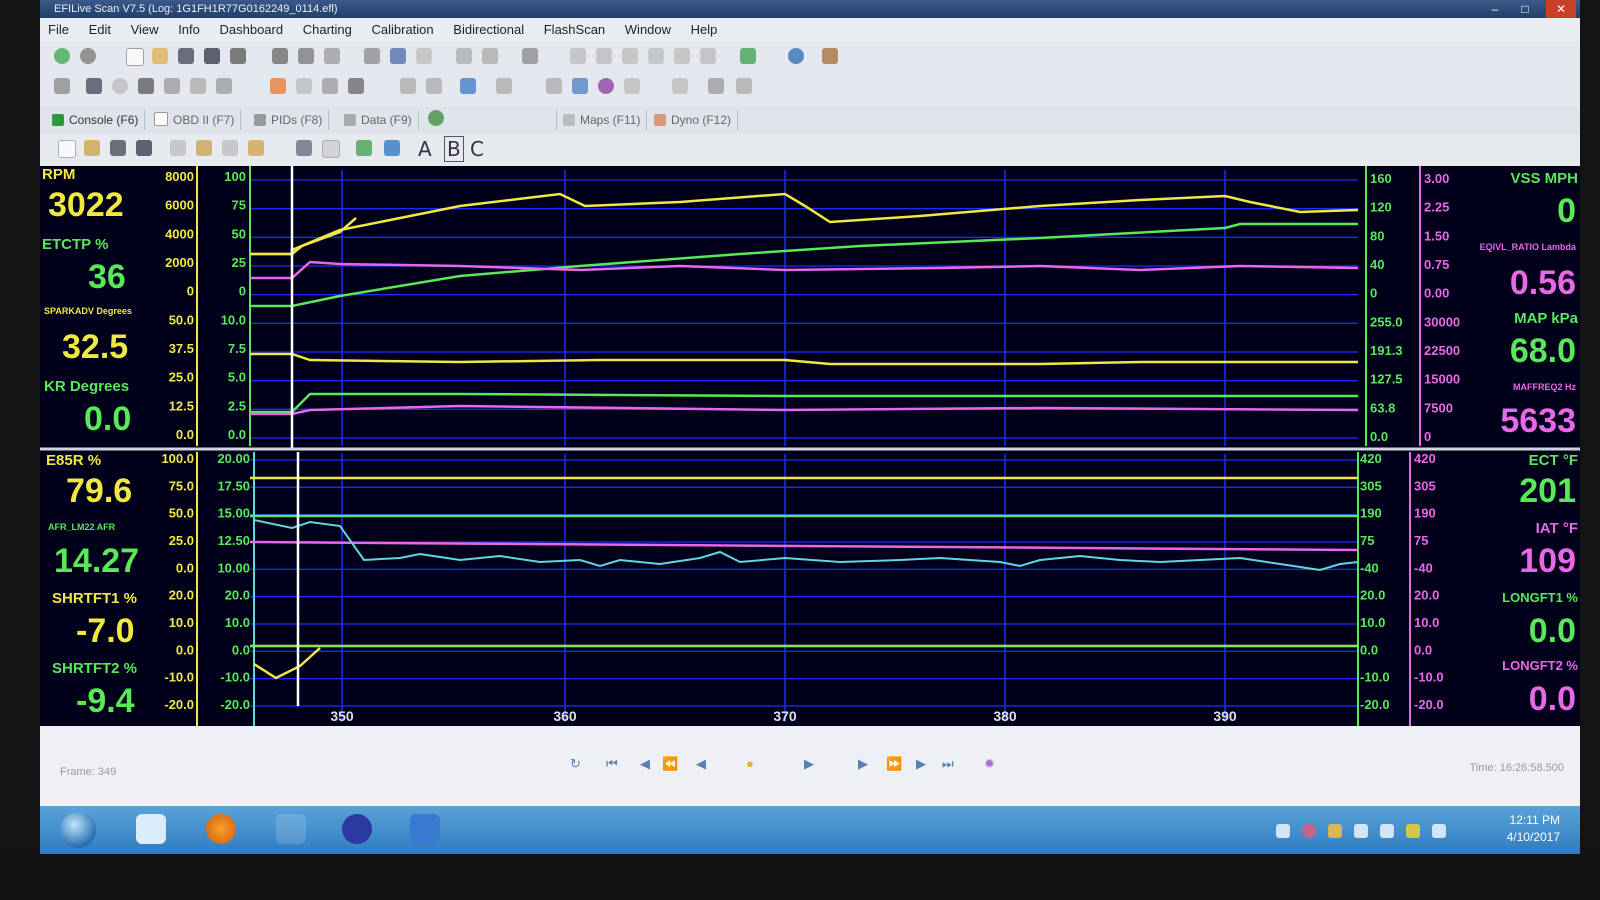 The height and width of the screenshot is (900, 1600). I want to click on menu-dashboard: Dashboard, so click(252, 27).